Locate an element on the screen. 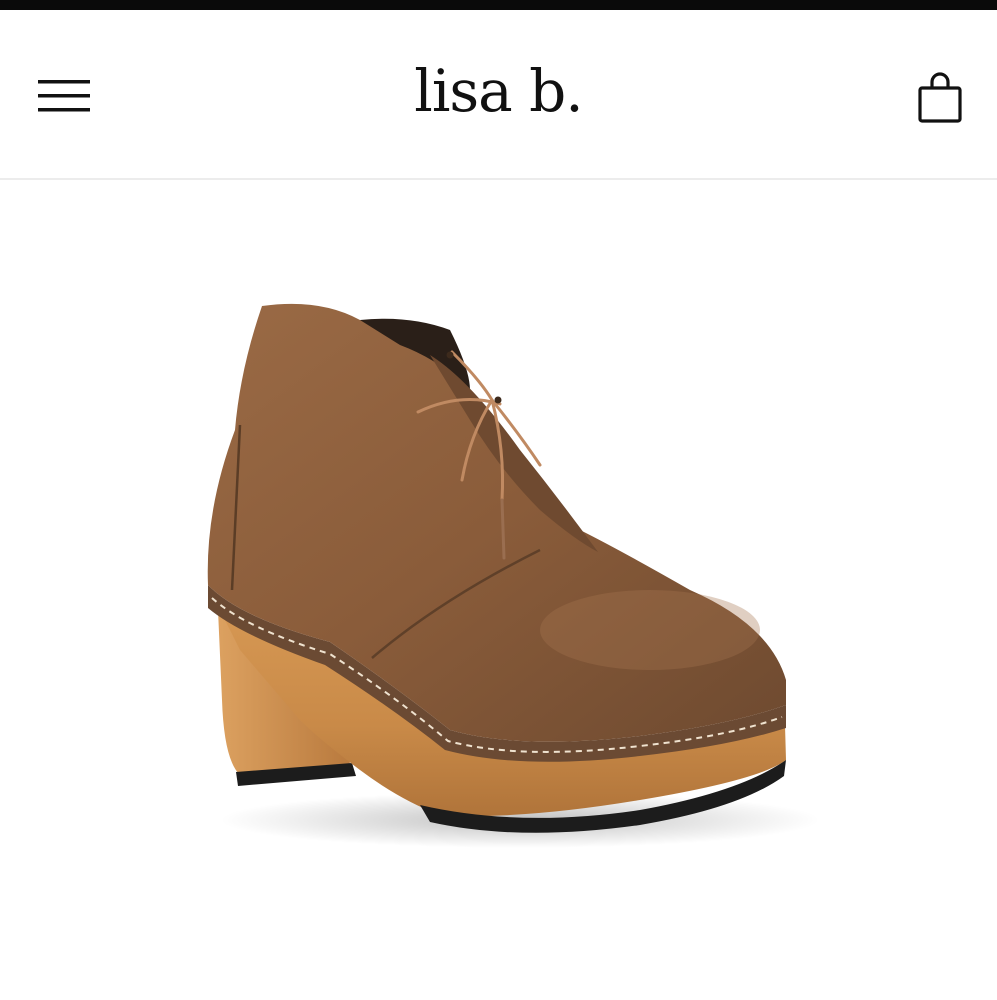  toe-highlight is located at coordinates (650, 630).